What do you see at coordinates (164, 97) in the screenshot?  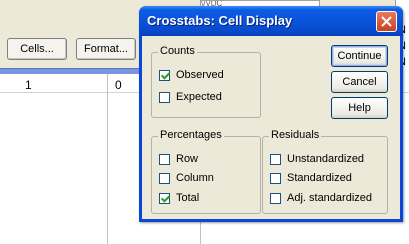 I see `expected-checkbox` at bounding box center [164, 97].